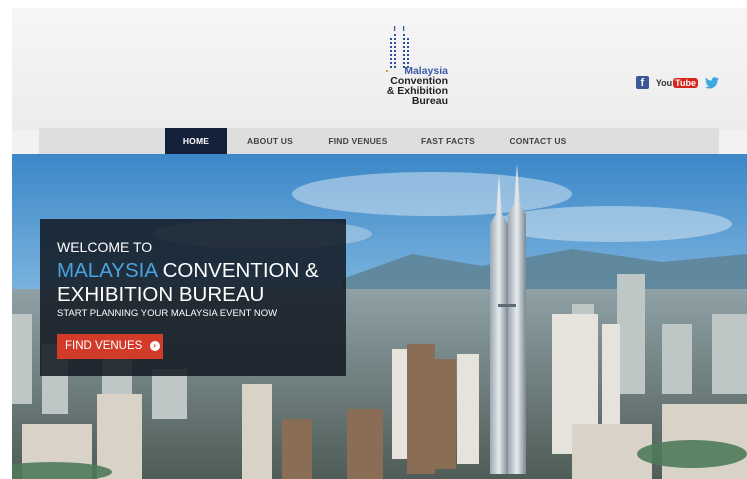 The width and height of the screenshot is (747, 479). Describe the element at coordinates (167, 313) in the screenshot. I see `hero-tagline: START PLANNING YOUR MALAYSIA EVENT NOW` at that location.